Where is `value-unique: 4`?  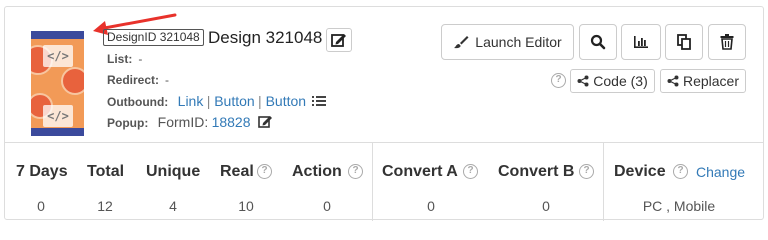
value-unique: 4 is located at coordinates (173, 206).